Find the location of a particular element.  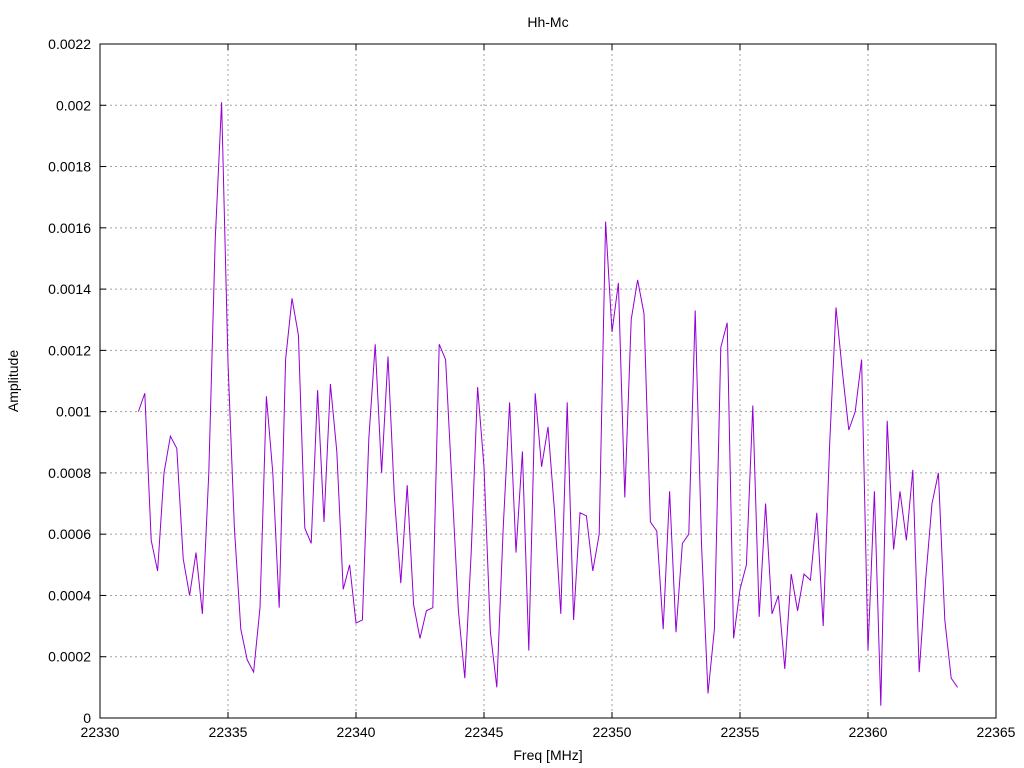

y-tick-label: 0.0022 is located at coordinates (69, 44).